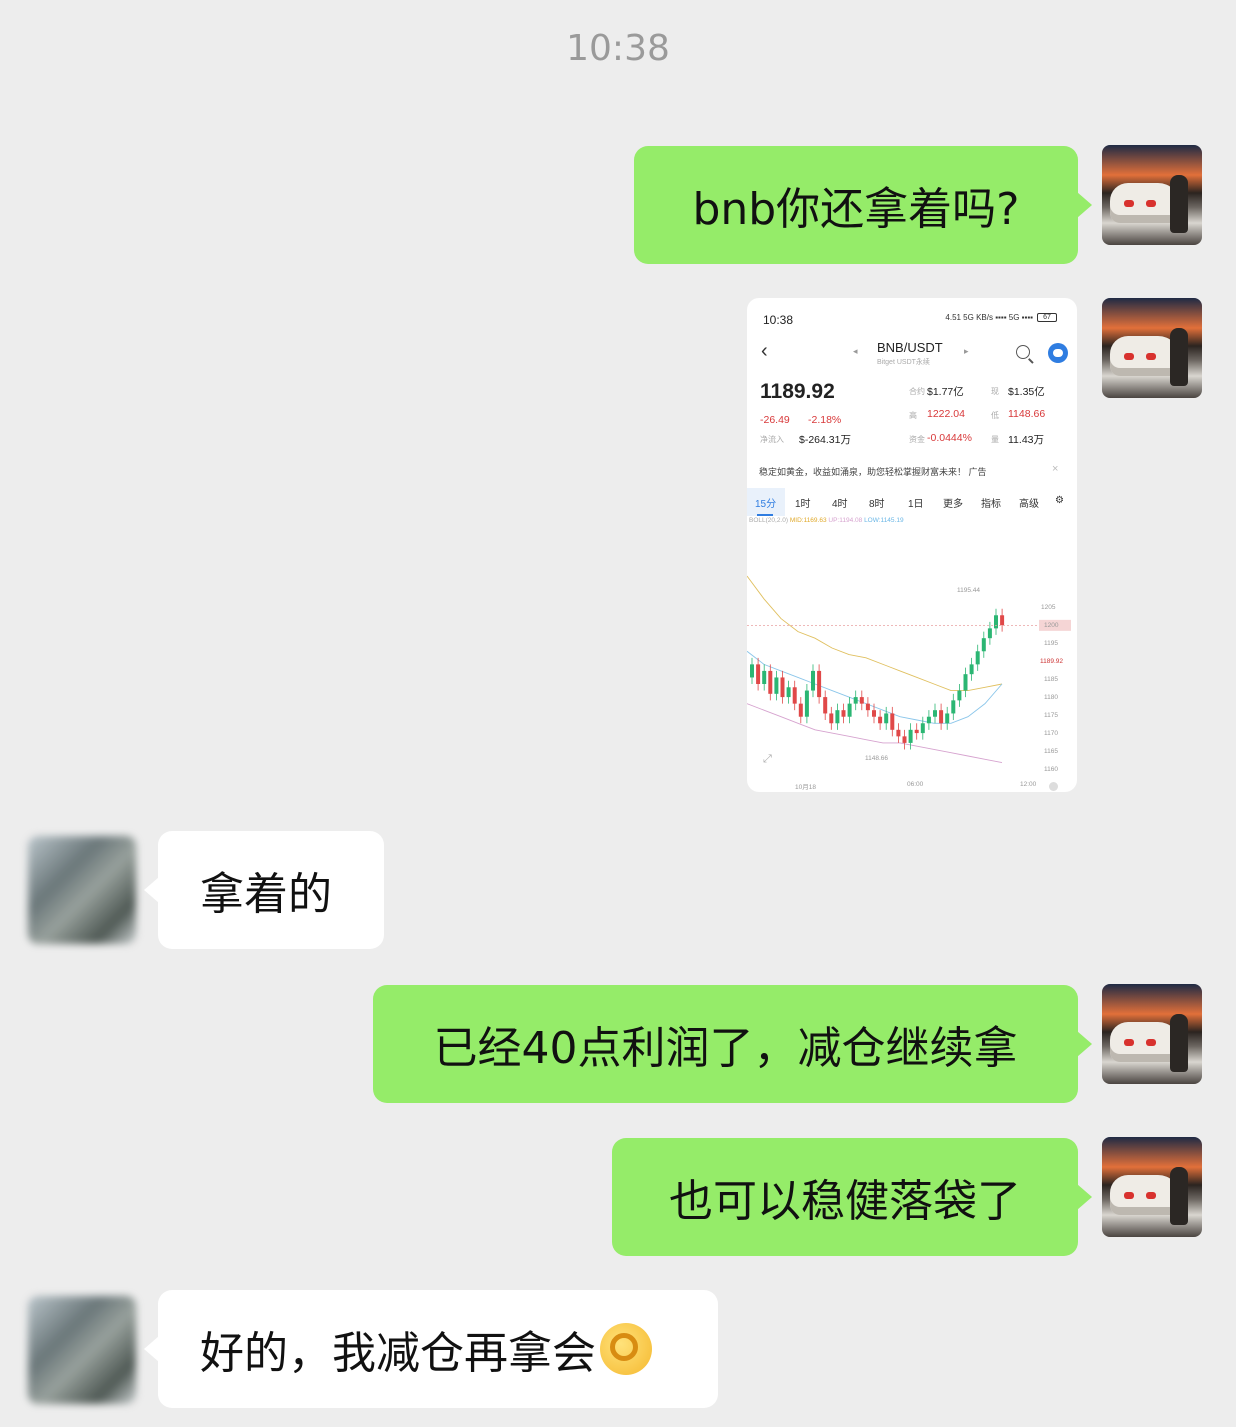 The image size is (1236, 1427). I want to click on y-tick: 1160, so click(1051, 769).